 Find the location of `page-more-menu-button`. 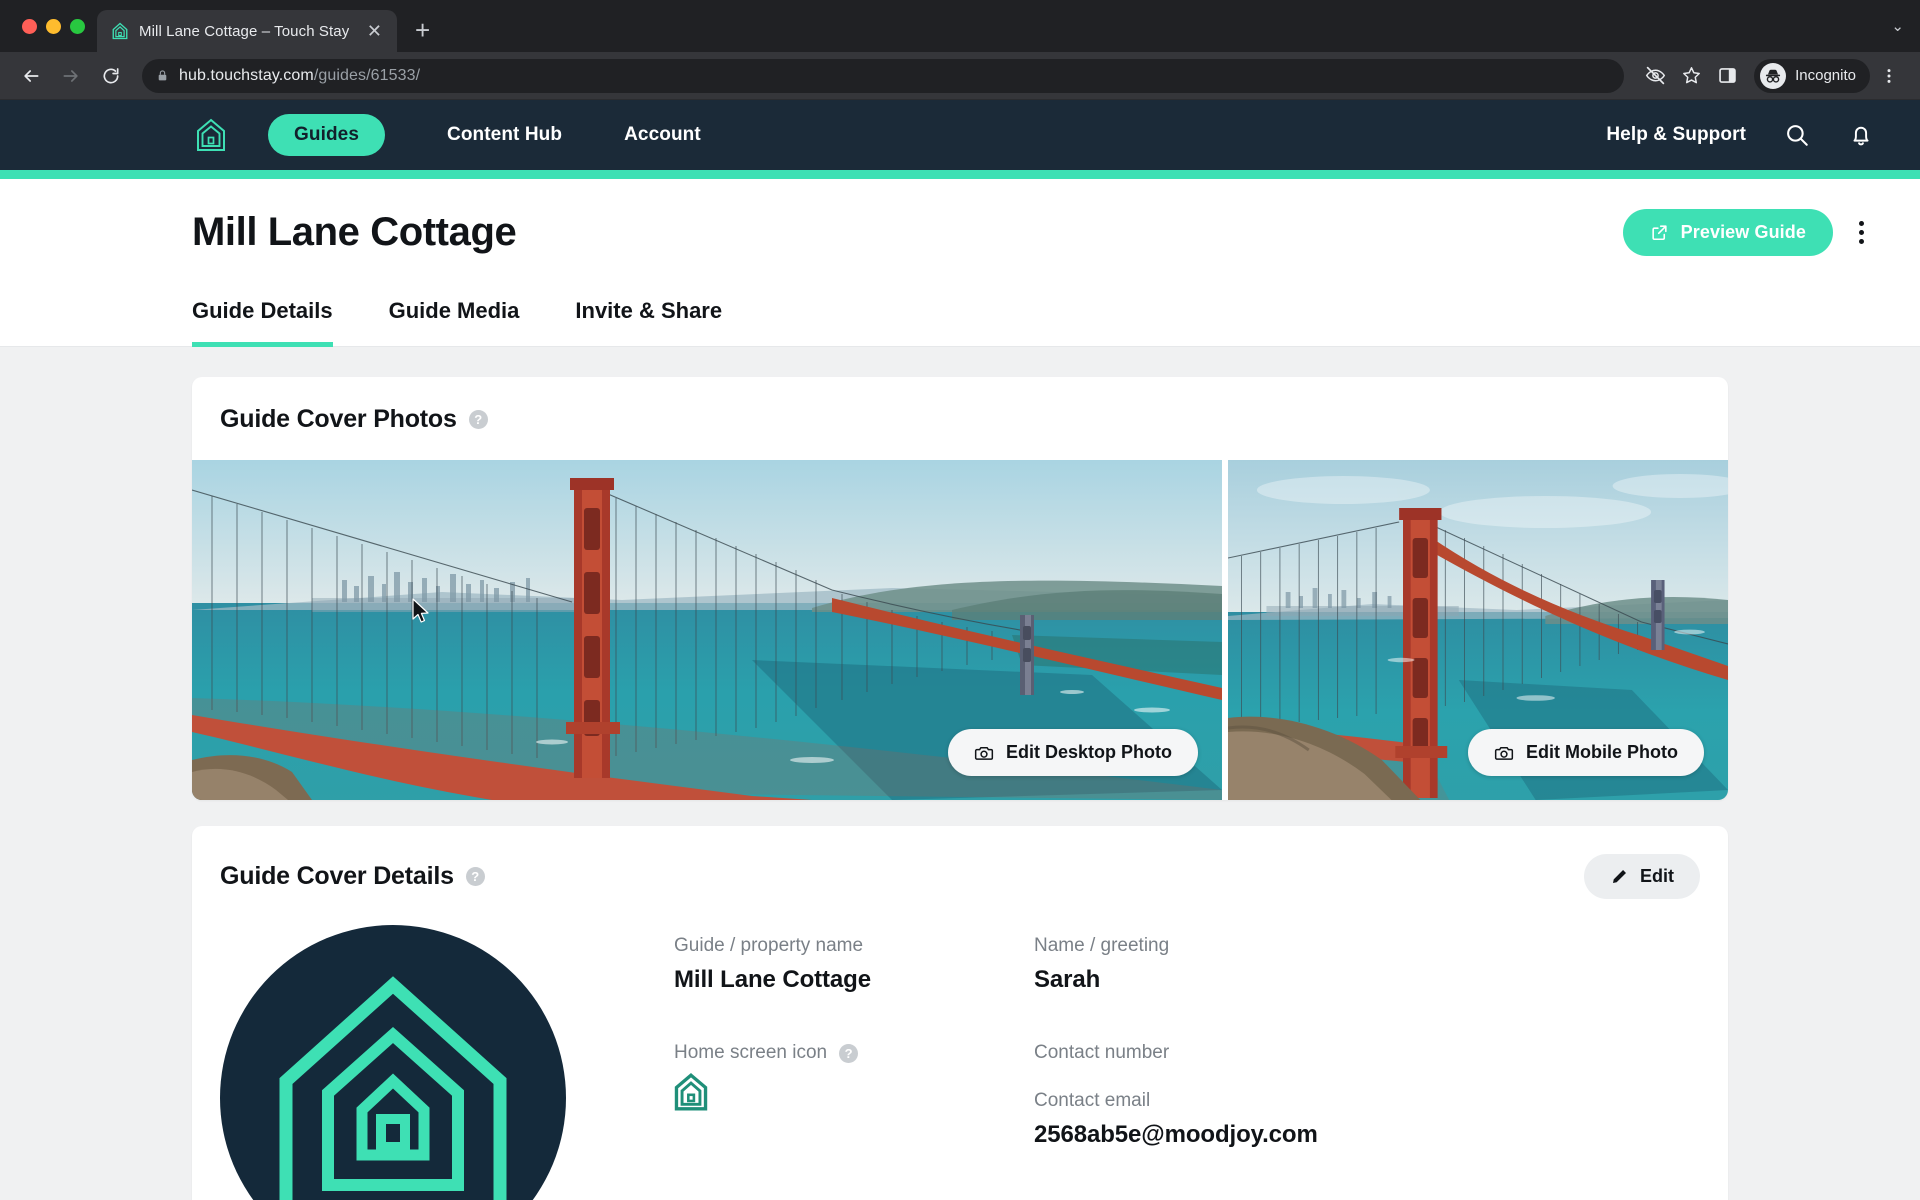

page-more-menu-button is located at coordinates (1861, 232).